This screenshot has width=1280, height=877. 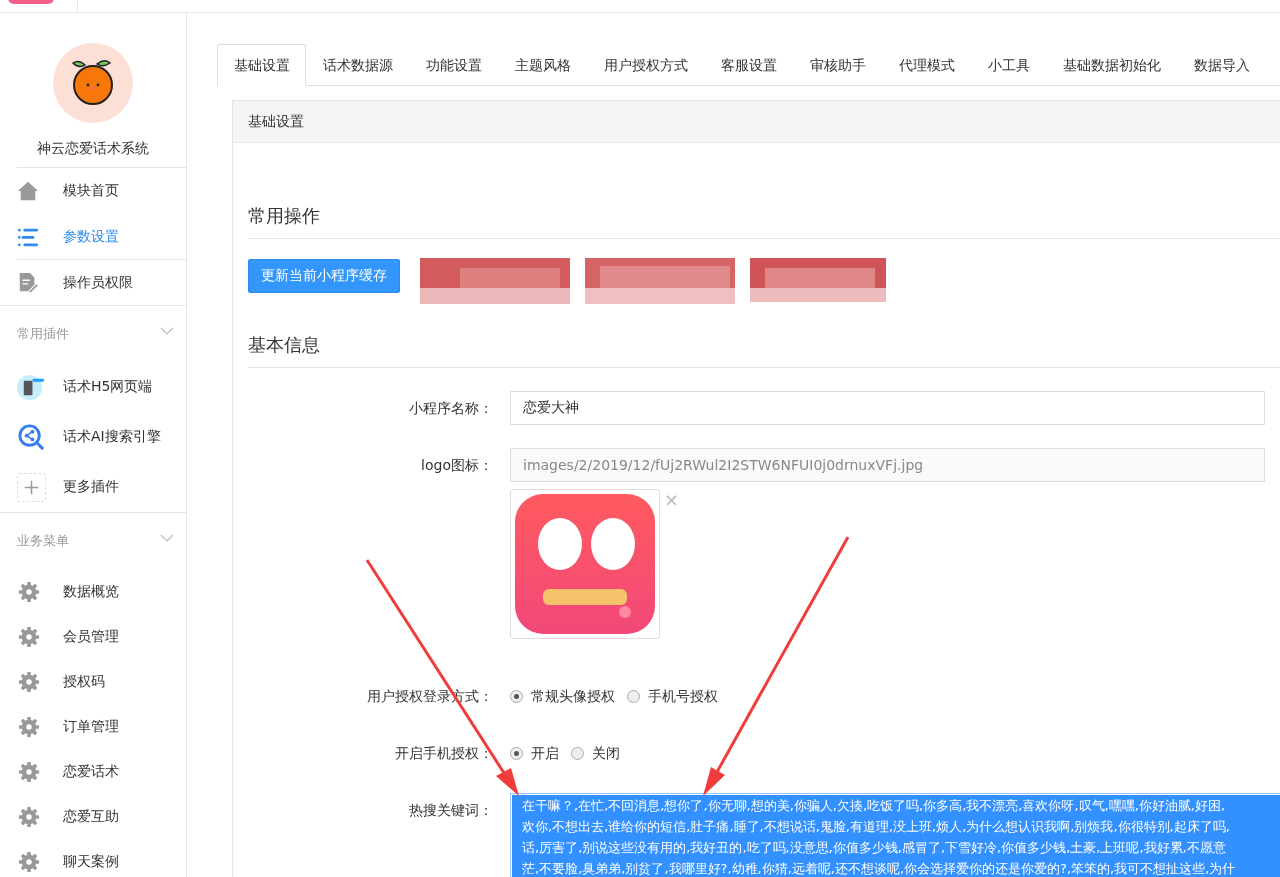 What do you see at coordinates (93, 726) in the screenshot?
I see `nav-item: 订单管理` at bounding box center [93, 726].